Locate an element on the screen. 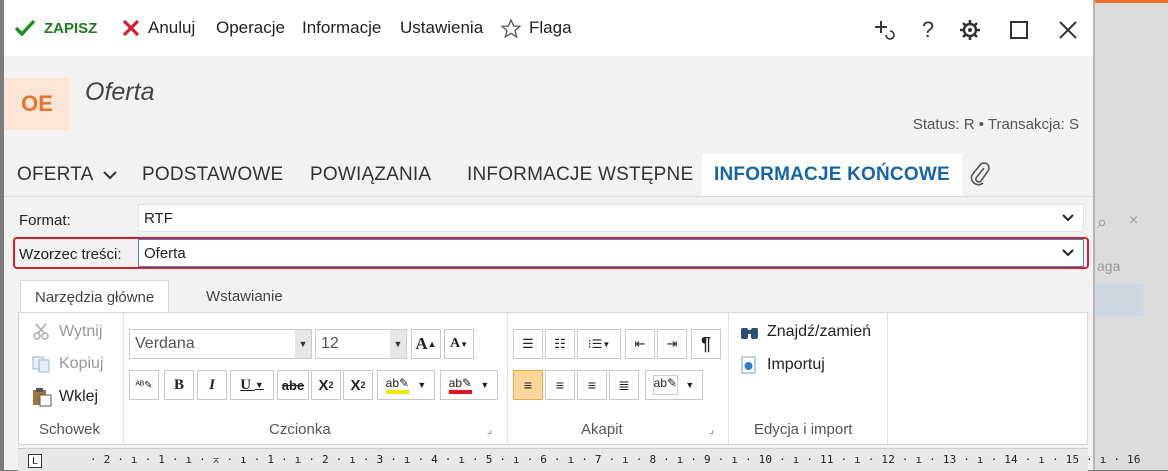 The image size is (1168, 471). tab-label: OFERTA is located at coordinates (55, 174).